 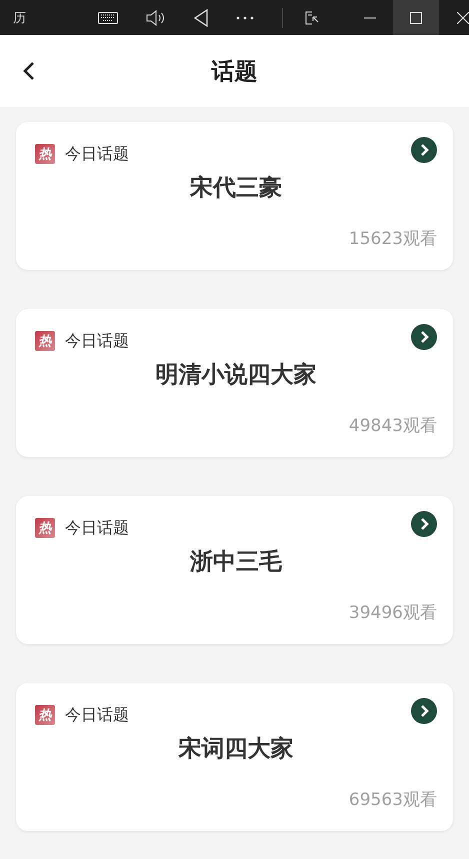 I want to click on back-triangle-icon, so click(x=201, y=17).